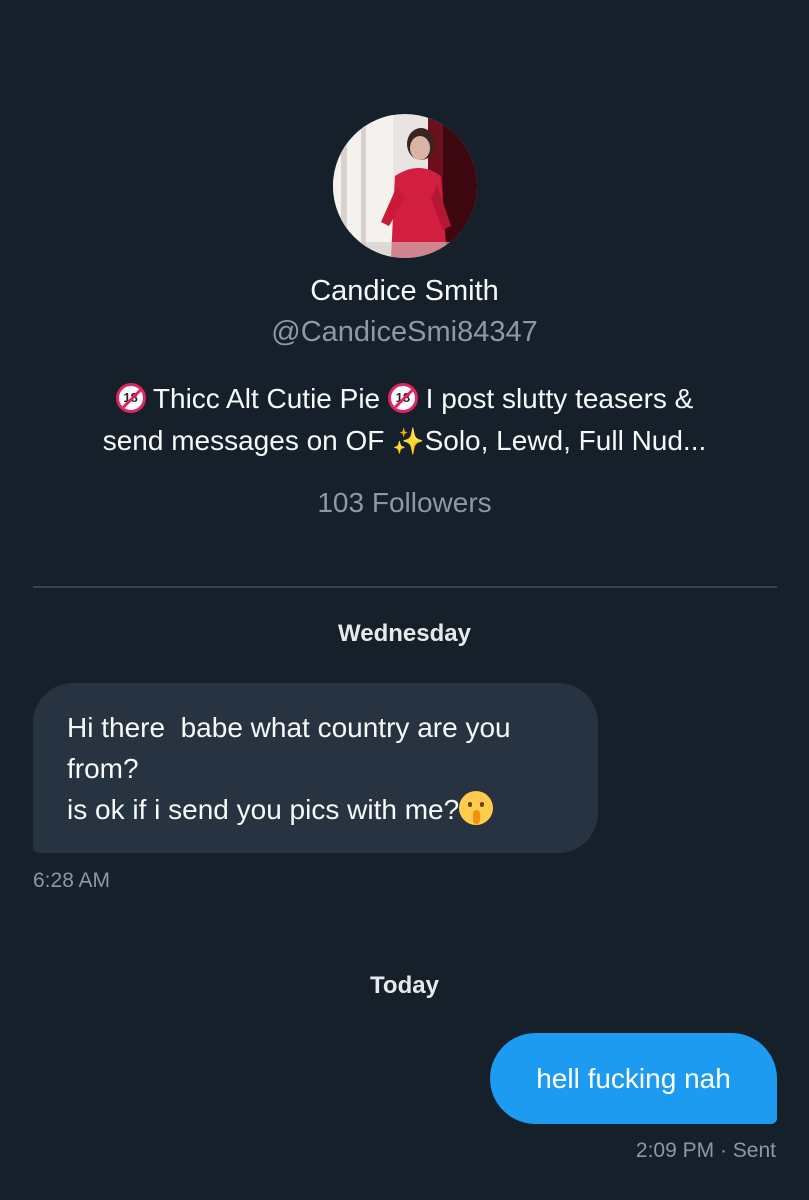  I want to click on message-text: from?, so click(103, 768).